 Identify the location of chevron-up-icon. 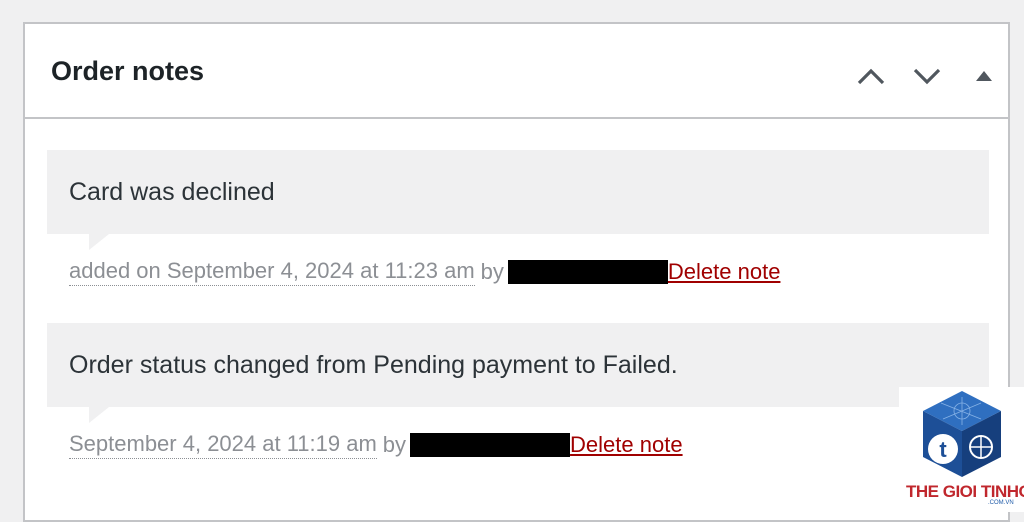
(871, 76).